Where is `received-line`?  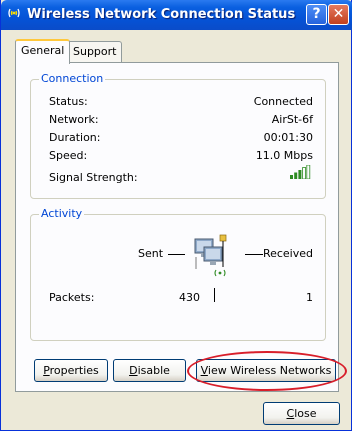
received-line is located at coordinates (254, 254).